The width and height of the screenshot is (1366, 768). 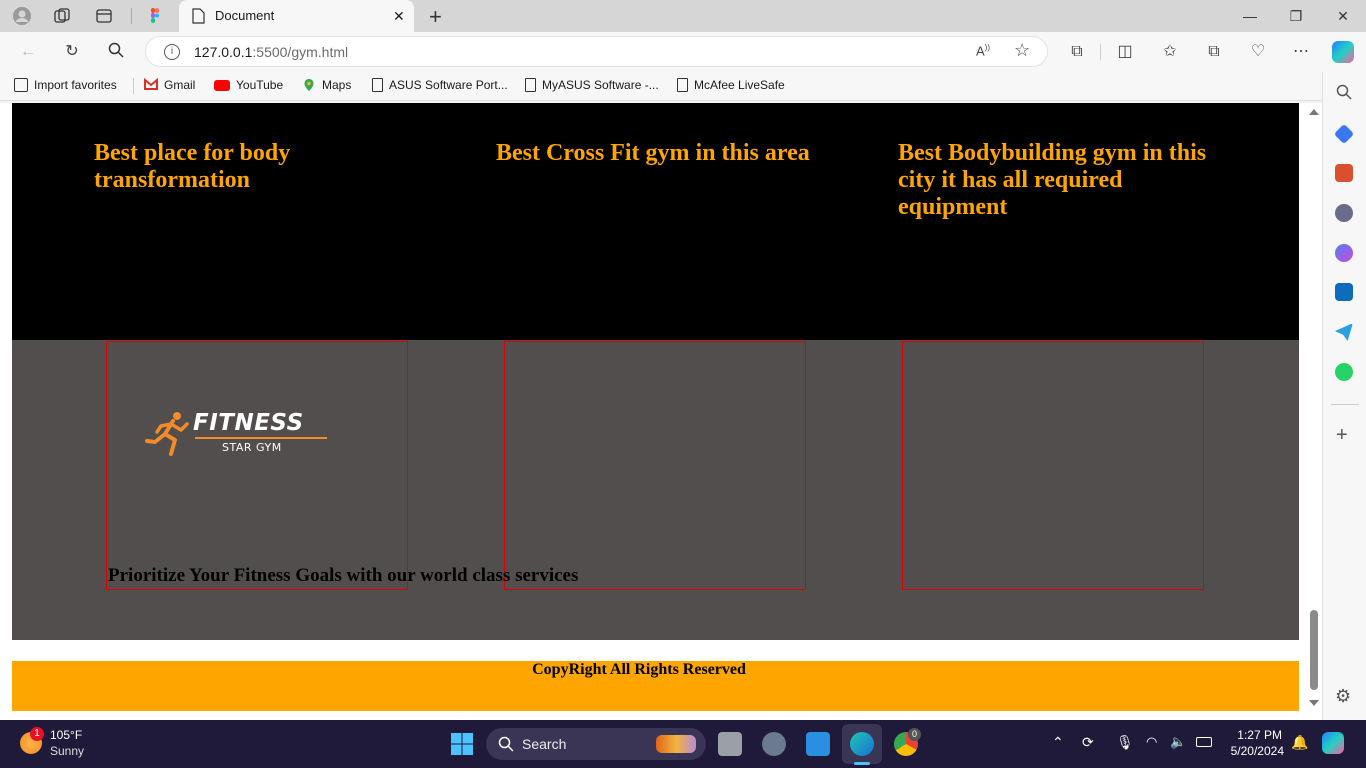 I want to click on clock-time: 1:27 PM, so click(x=1255, y=735).